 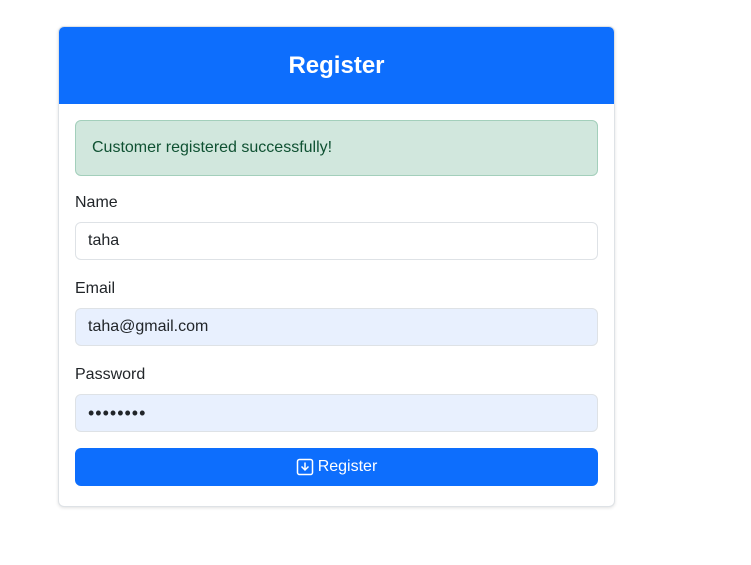 I want to click on password-field: ••••••••, so click(x=336, y=413).